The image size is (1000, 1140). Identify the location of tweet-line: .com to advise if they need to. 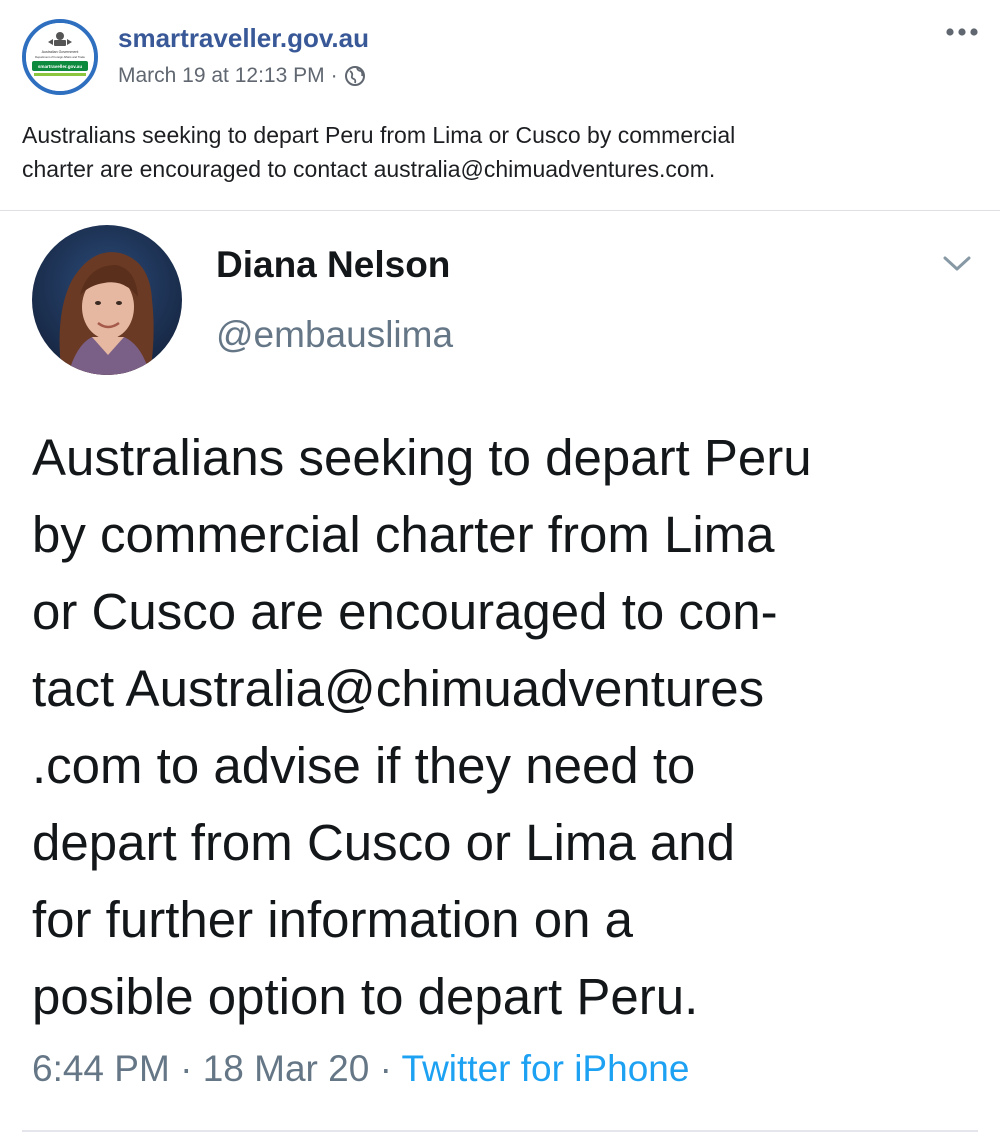
(364, 765).